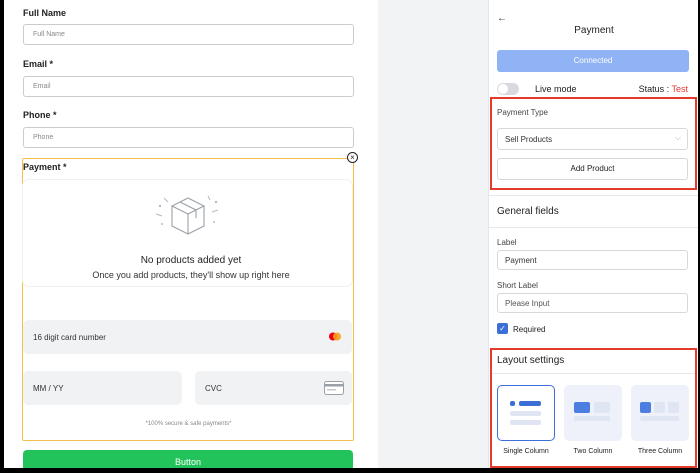 This screenshot has width=700, height=473. I want to click on empty-box-icon, so click(187, 215).